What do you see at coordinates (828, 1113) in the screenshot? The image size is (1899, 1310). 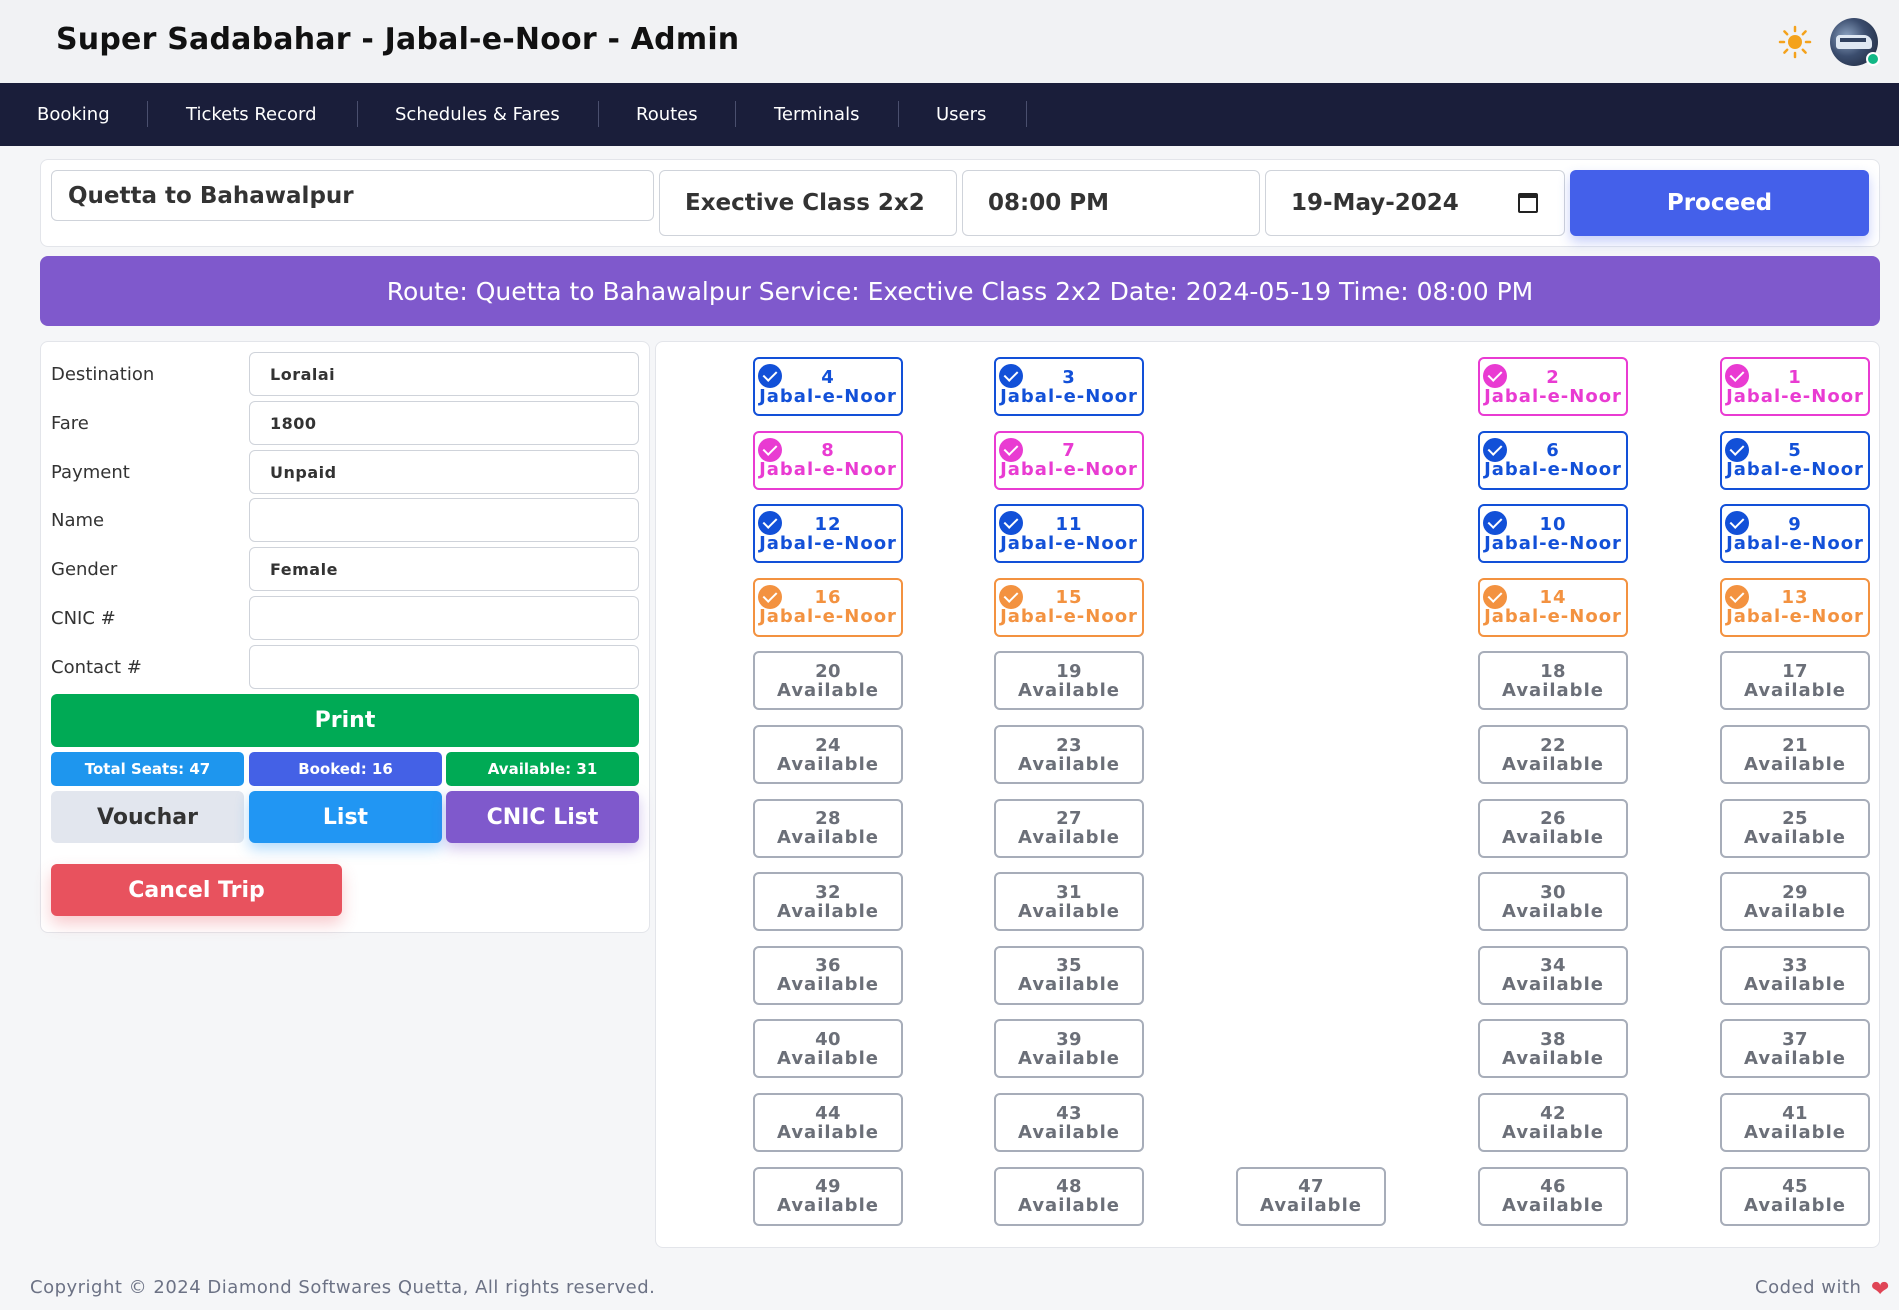 I see `seat-number: 44` at bounding box center [828, 1113].